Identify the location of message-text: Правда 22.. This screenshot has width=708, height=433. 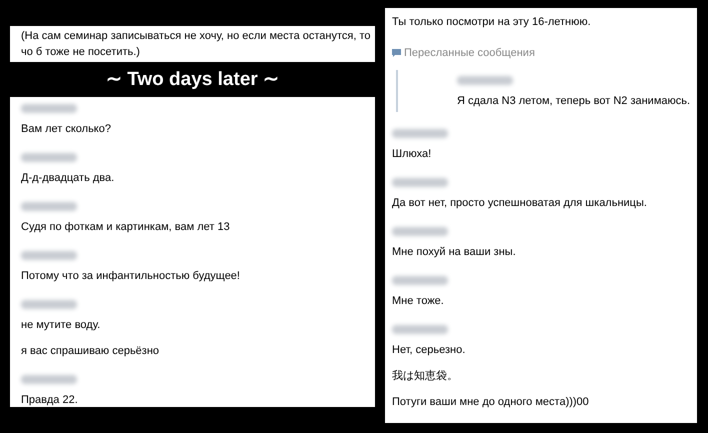
(49, 400).